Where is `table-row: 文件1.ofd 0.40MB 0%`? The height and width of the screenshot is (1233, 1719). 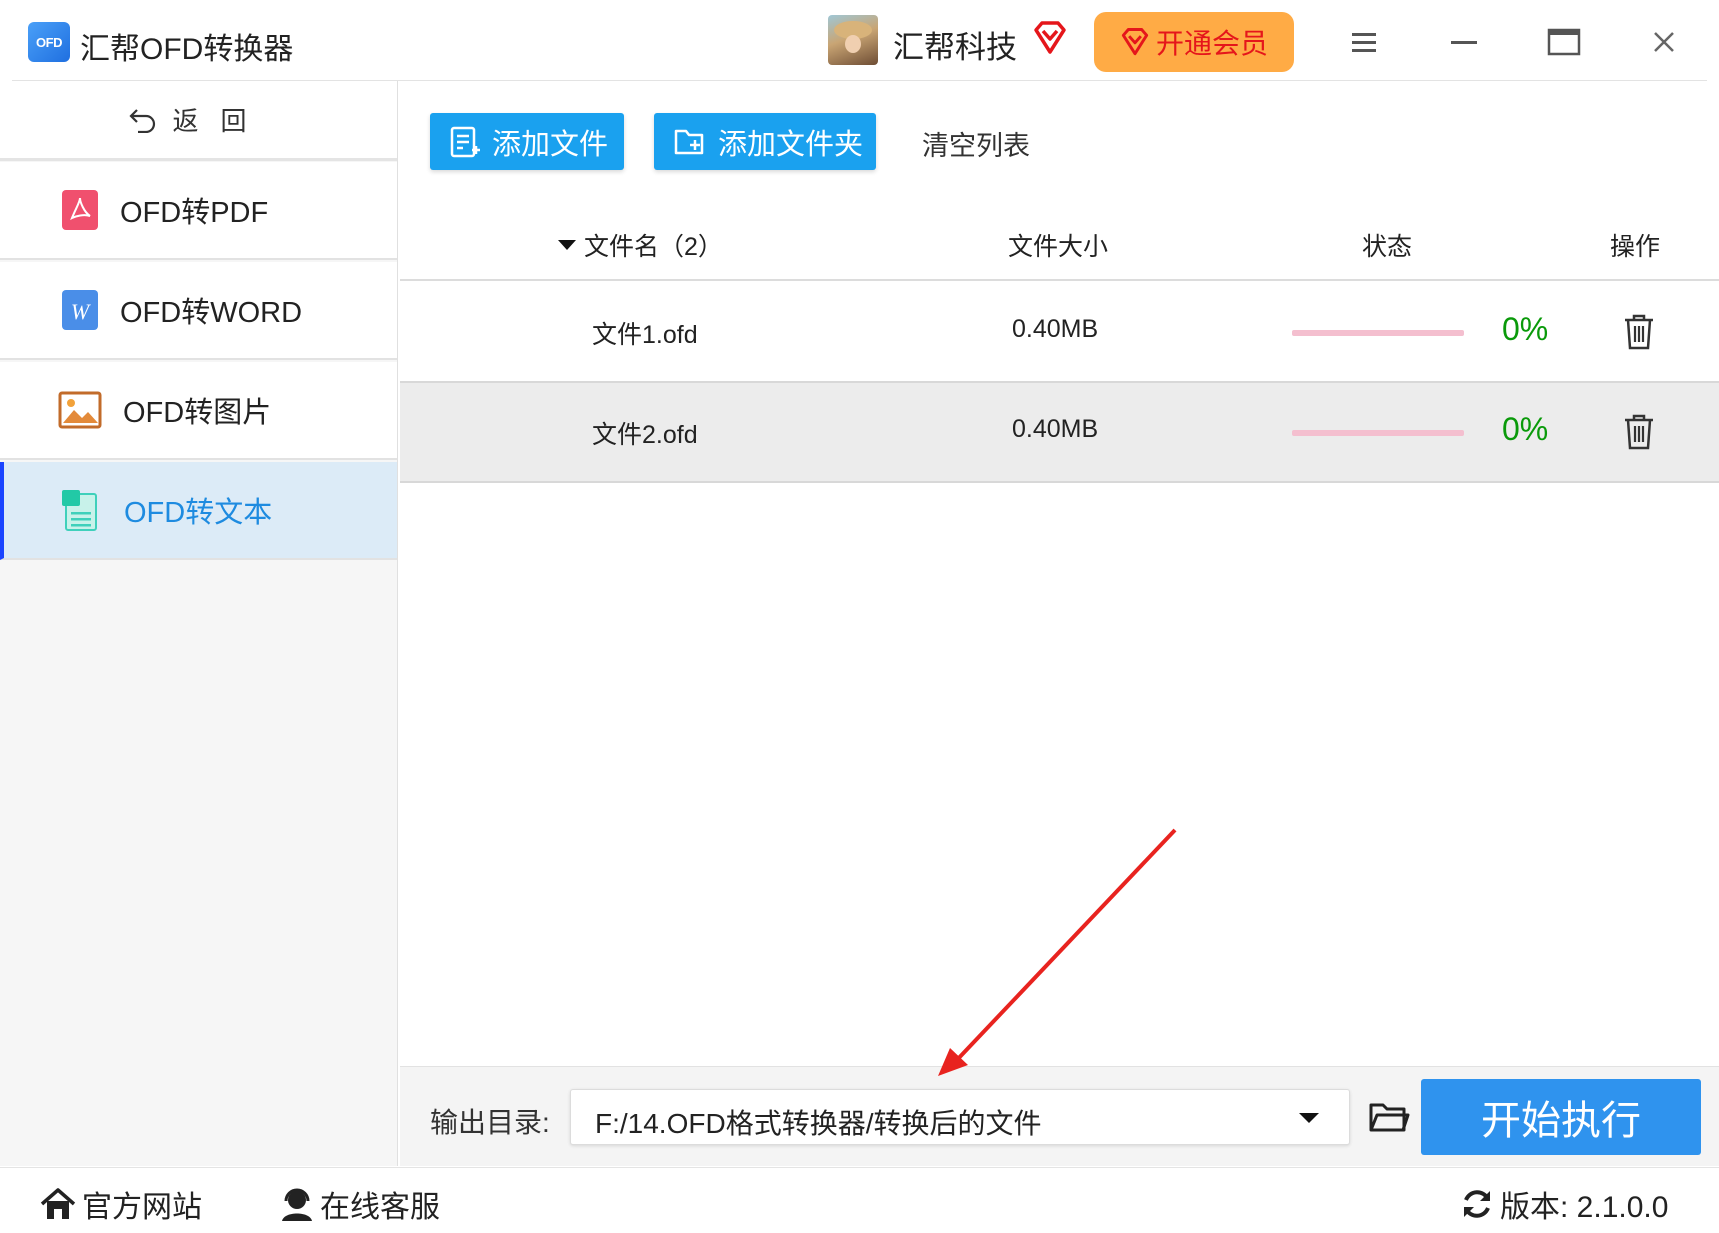 table-row: 文件1.ofd 0.40MB 0% is located at coordinates (1059, 333).